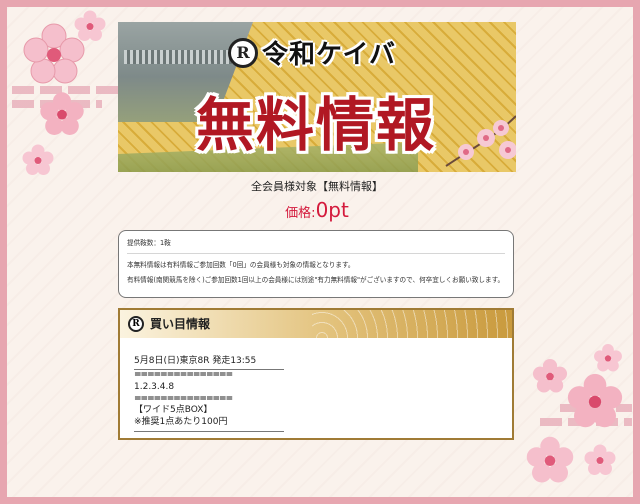 This screenshot has width=640, height=504. I want to click on target-members-text: 全会員様対象【無料情報】, so click(317, 186).